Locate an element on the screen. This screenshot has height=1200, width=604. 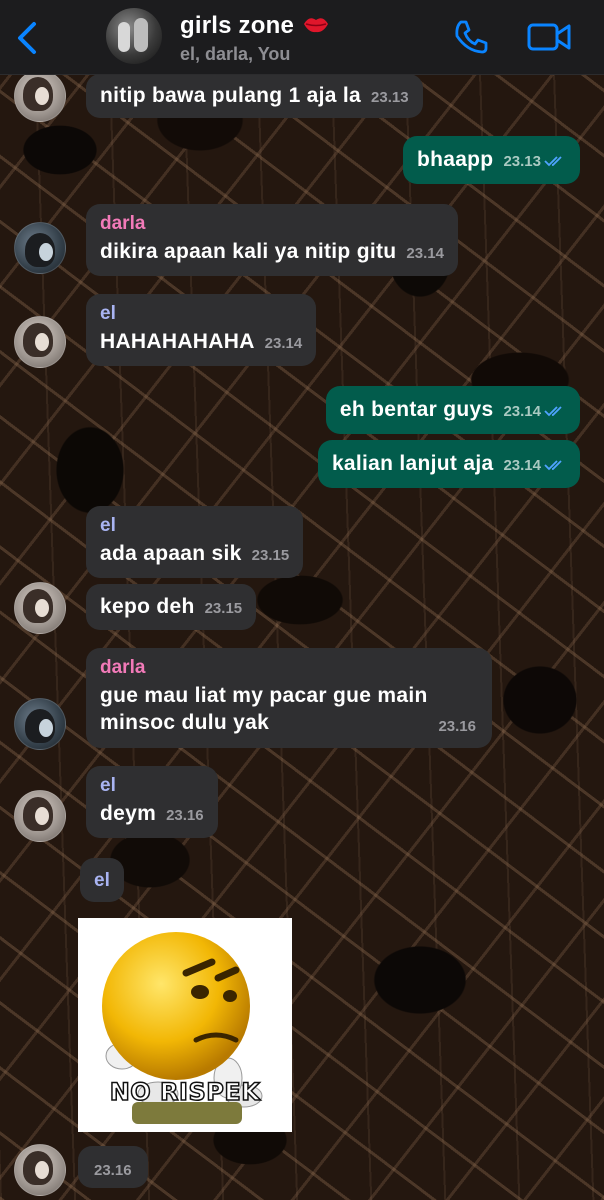
message-text-line: gue mau liat my pacar gue main is located at coordinates (264, 695).